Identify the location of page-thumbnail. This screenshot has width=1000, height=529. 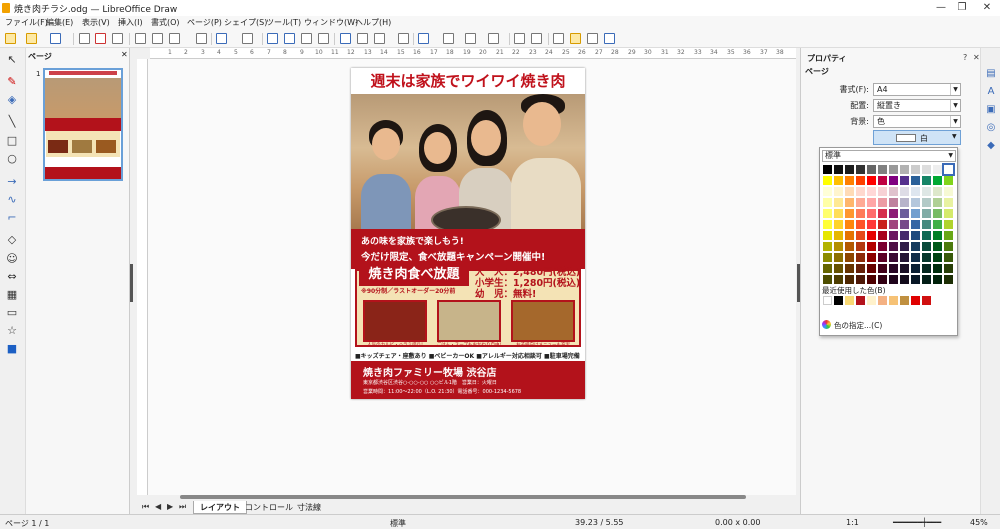
(83, 124).